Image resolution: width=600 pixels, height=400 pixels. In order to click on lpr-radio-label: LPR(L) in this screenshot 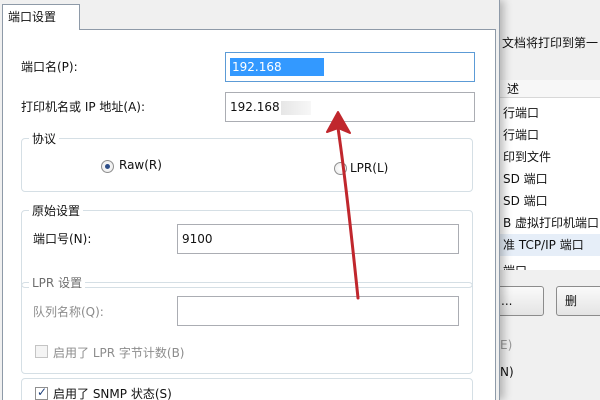, I will do `click(369, 168)`.